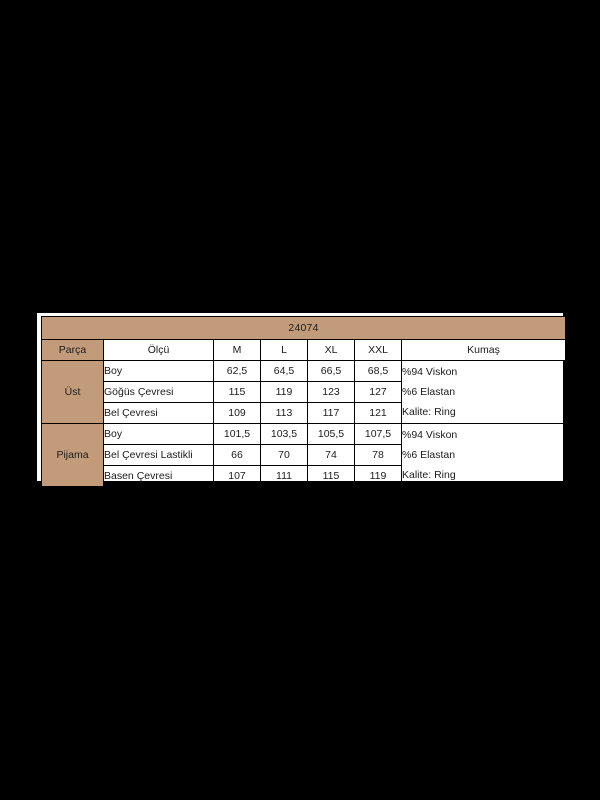 The image size is (600, 800). What do you see at coordinates (237, 371) in the screenshot?
I see `measure-value: 62,5` at bounding box center [237, 371].